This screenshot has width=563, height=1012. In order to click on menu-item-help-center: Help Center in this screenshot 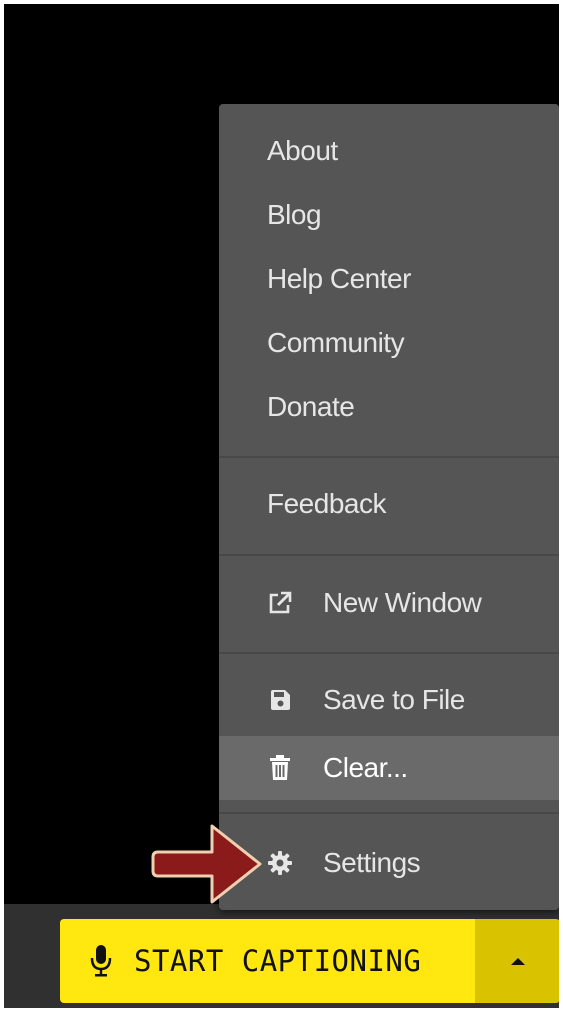, I will do `click(389, 279)`.